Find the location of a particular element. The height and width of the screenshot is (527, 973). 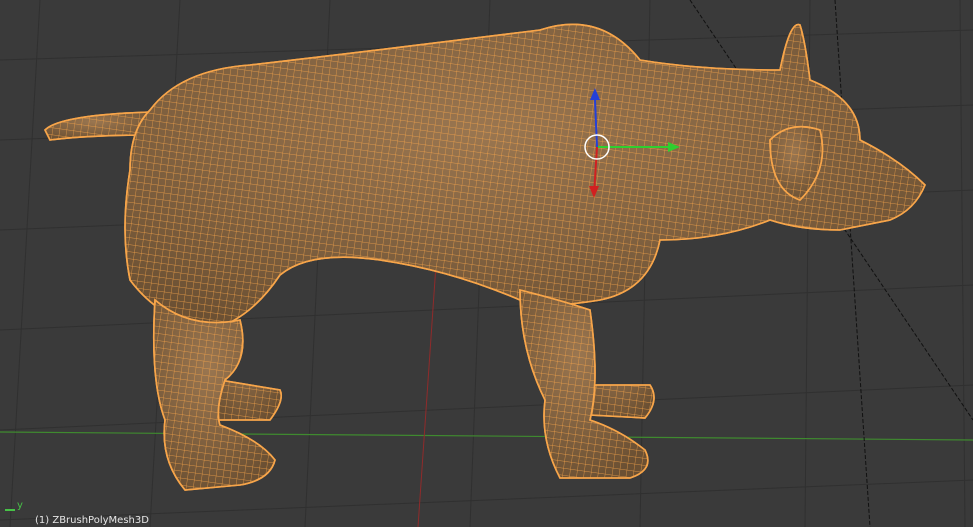

active-object-label: (1) ZBrushPolyMesh3D is located at coordinates (92, 520).